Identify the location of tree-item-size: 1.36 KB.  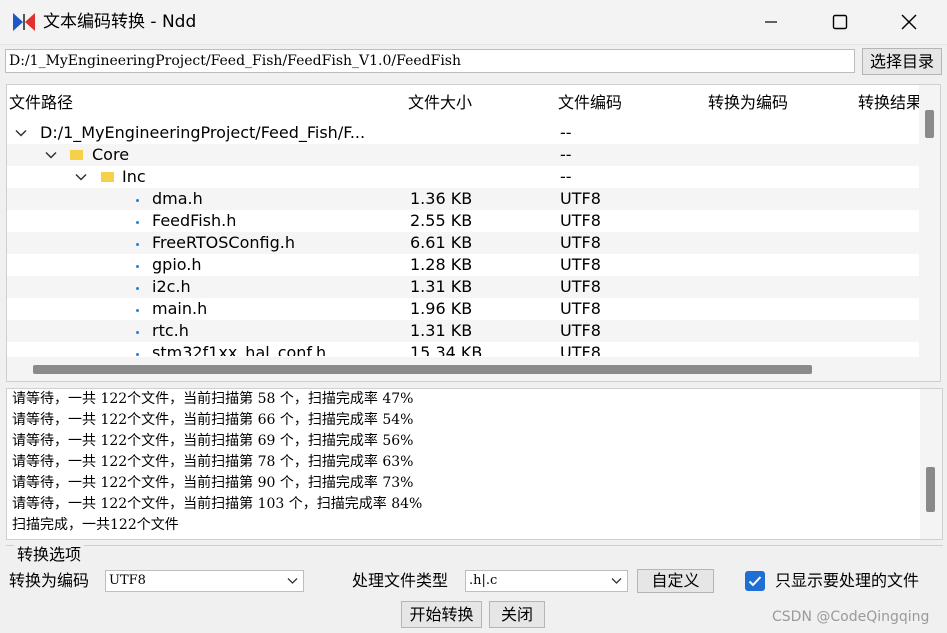
(441, 198).